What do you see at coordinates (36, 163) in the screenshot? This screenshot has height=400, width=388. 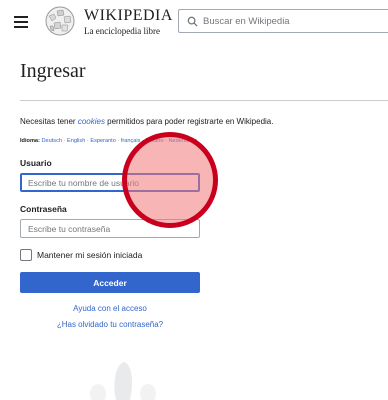 I see `username-label: Usuario` at bounding box center [36, 163].